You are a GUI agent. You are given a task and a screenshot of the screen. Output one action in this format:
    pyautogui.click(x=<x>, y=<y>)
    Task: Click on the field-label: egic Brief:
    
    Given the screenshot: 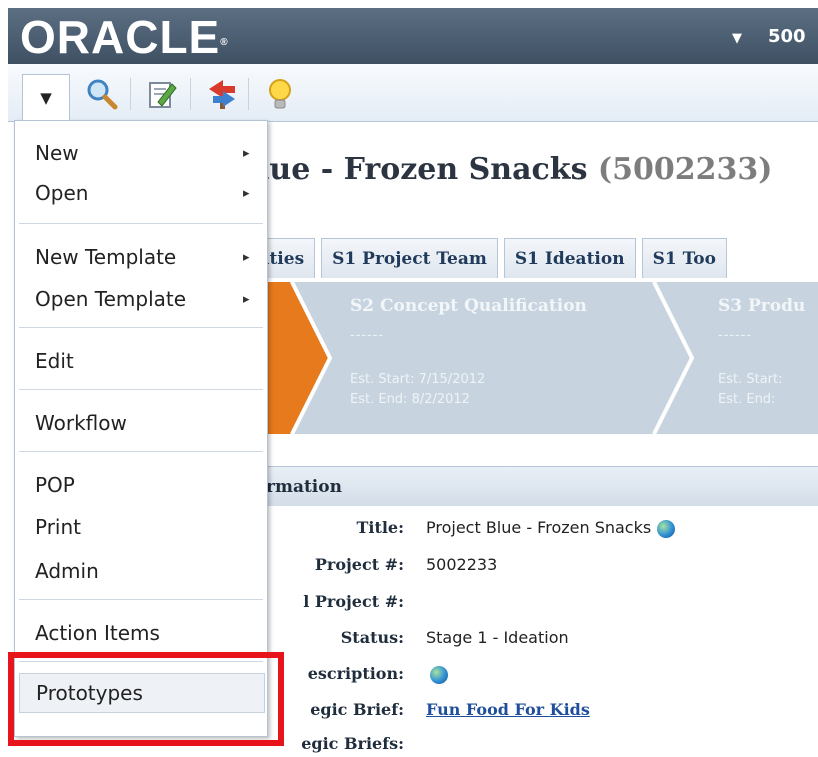 What is the action you would take?
    pyautogui.click(x=357, y=709)
    